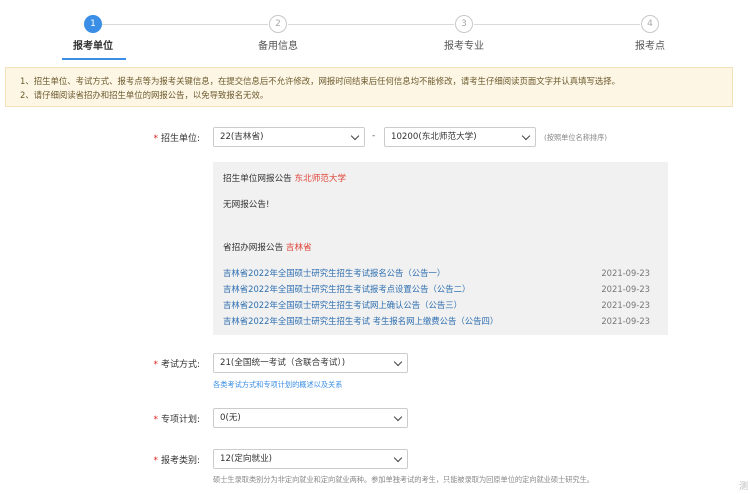  I want to click on sort-note: (按照单位名称排序), so click(576, 137).